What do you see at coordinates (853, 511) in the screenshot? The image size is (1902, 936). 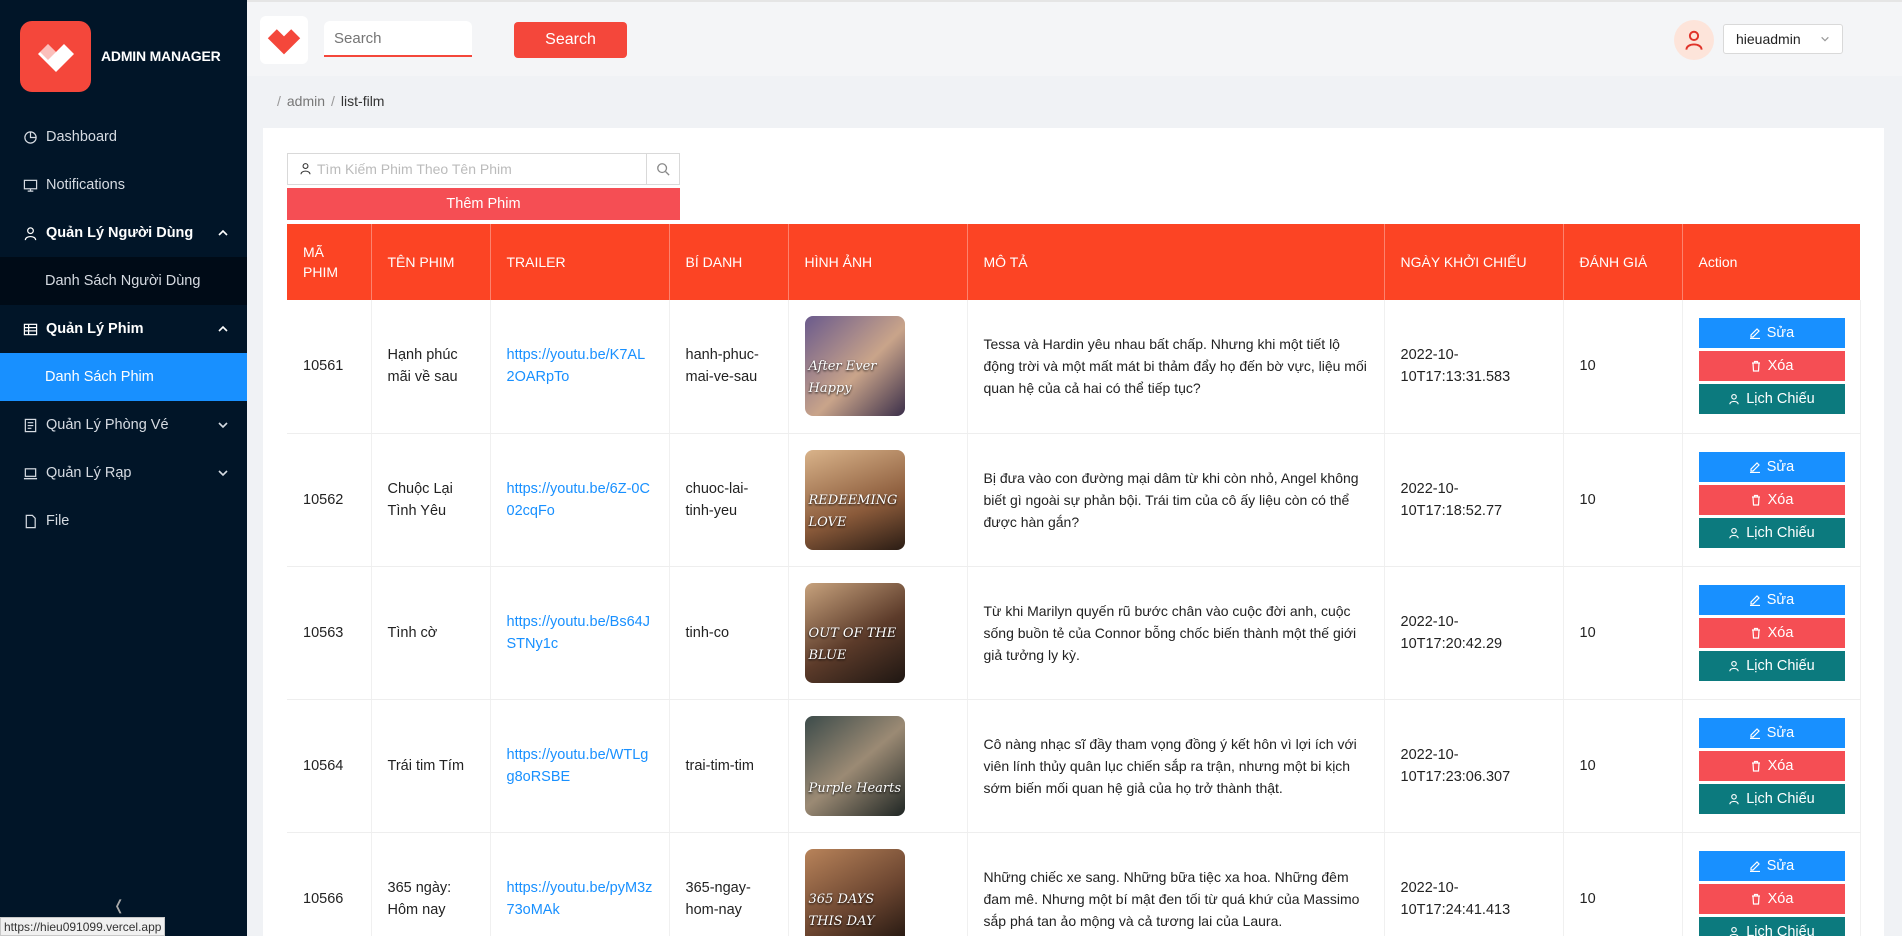 I see `poster-title: REDEEMING LOVE` at bounding box center [853, 511].